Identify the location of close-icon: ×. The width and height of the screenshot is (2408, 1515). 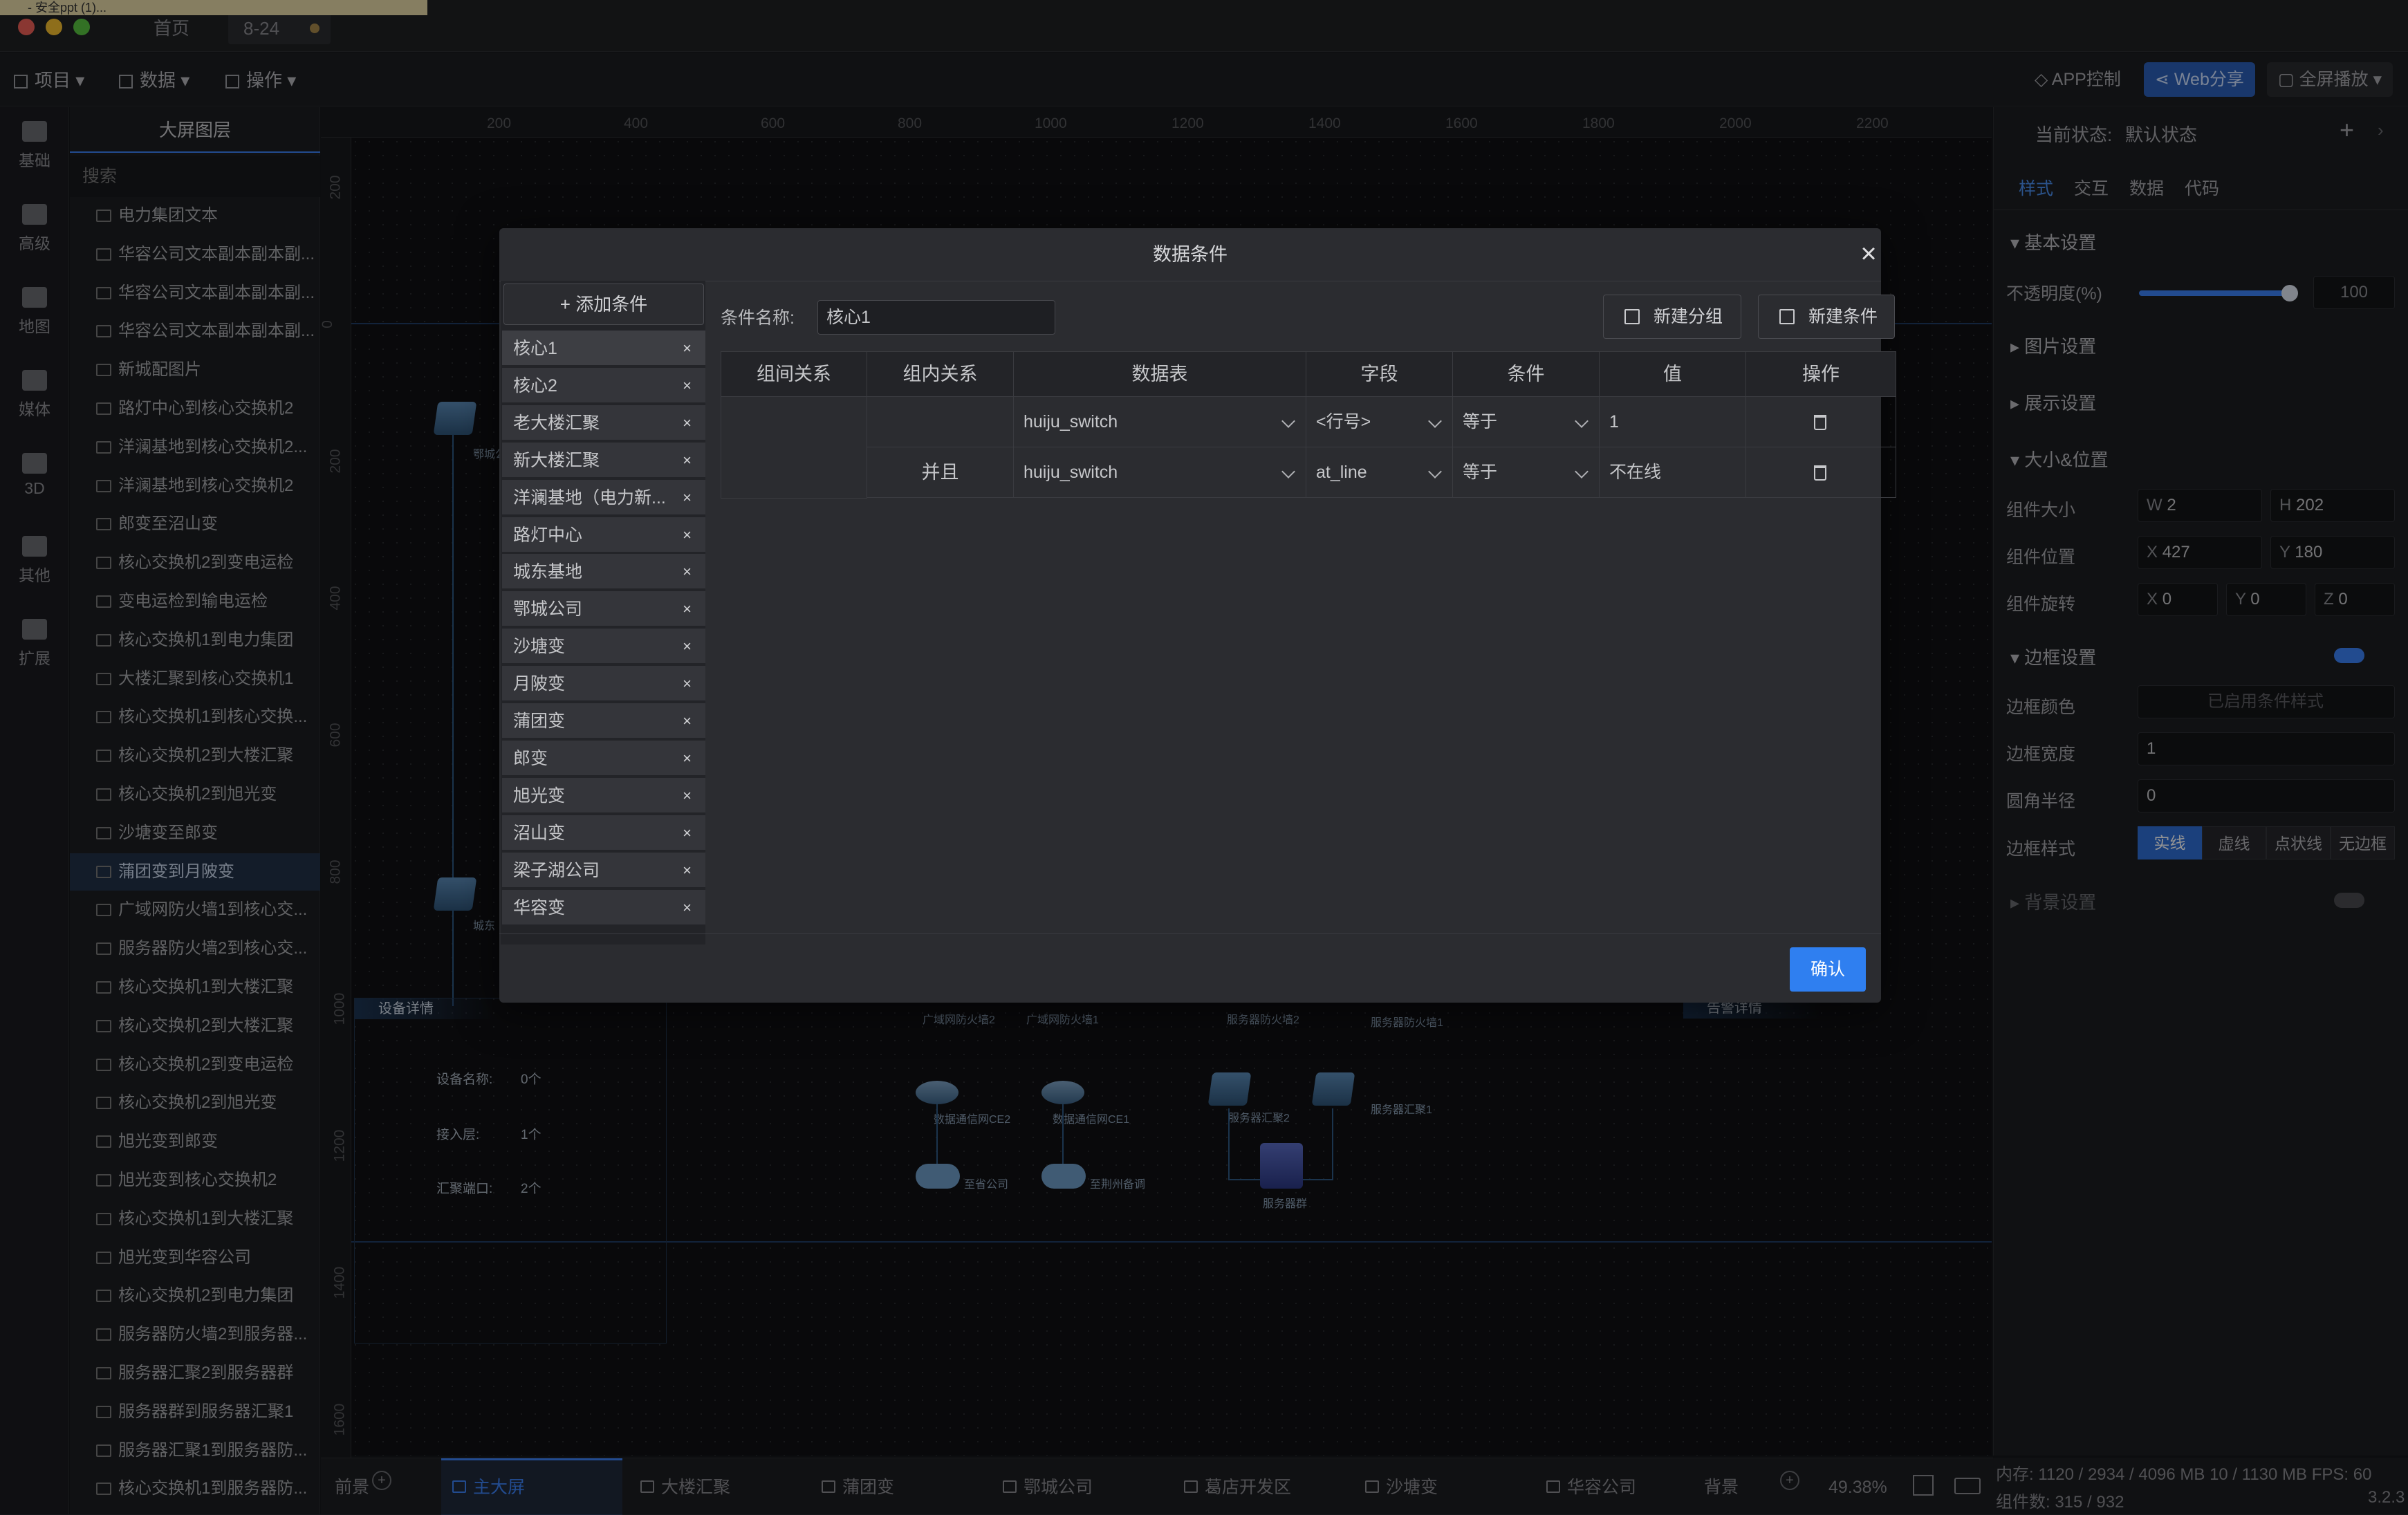
(1869, 254).